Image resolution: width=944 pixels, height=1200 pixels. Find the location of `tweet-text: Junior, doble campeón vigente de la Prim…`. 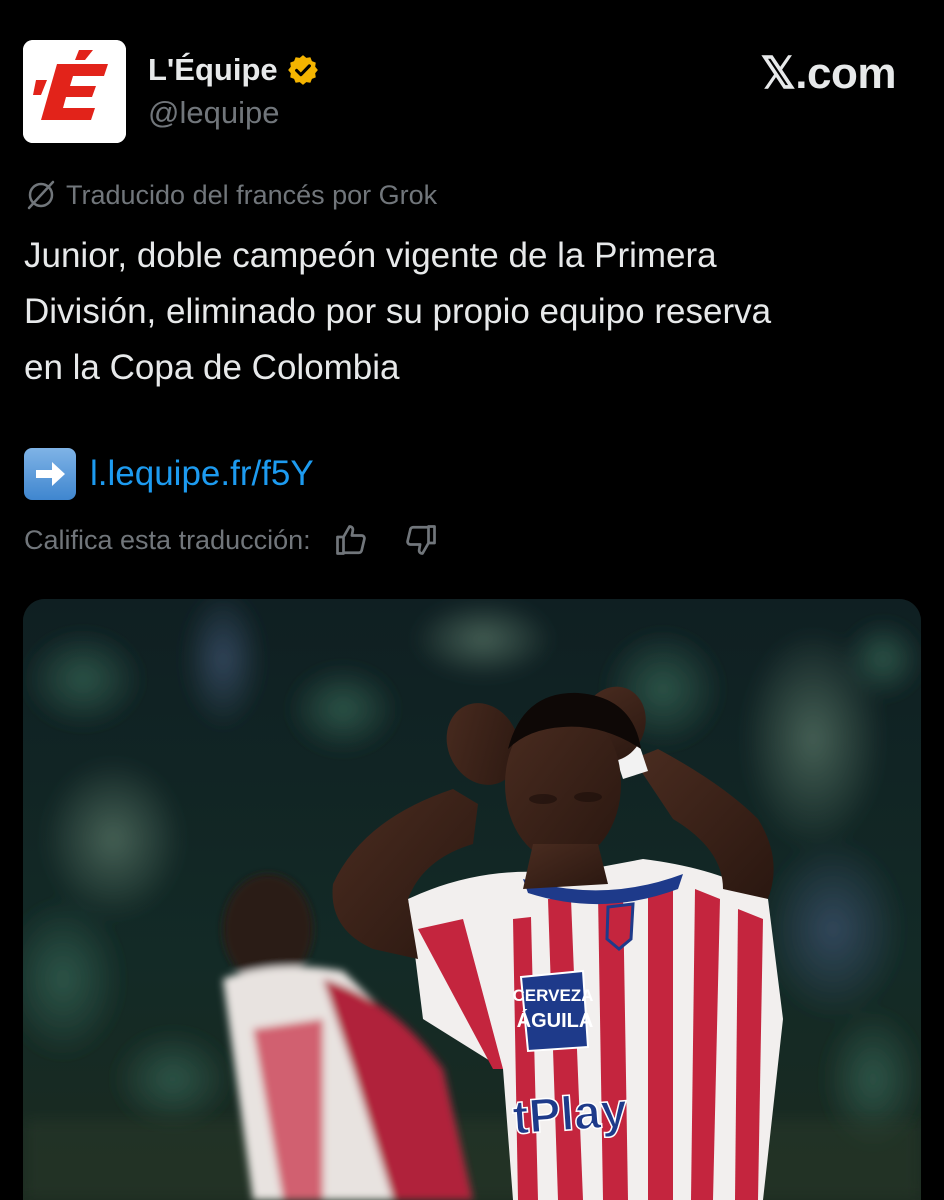

tweet-text: Junior, doble campeón vigente de la Prim… is located at coordinates (464, 312).